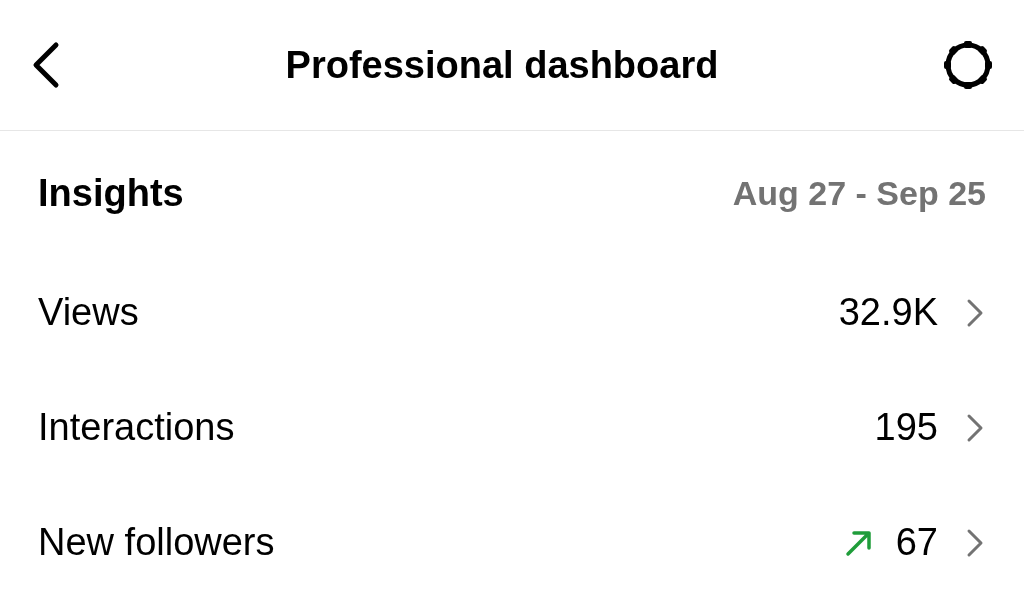 The image size is (1024, 590). I want to click on section-title: Insights, so click(111, 193).